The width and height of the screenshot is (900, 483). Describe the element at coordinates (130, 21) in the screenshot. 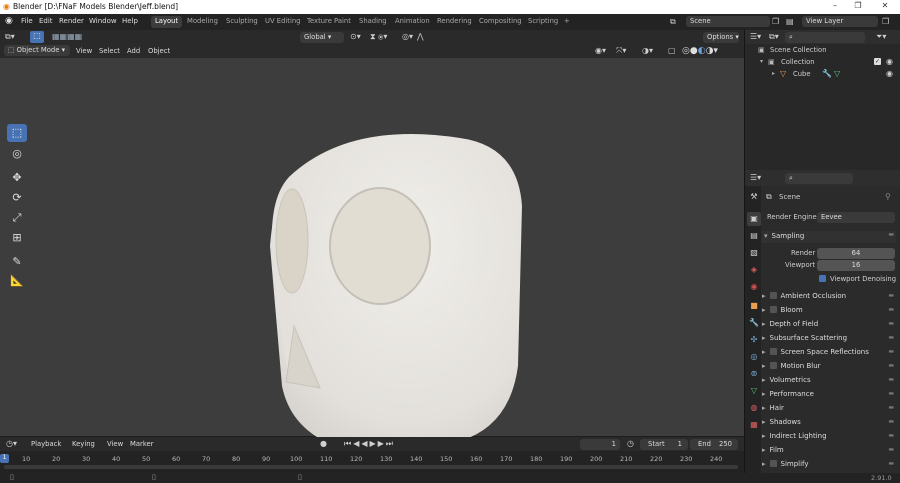

I see `menu-help: Help` at that location.